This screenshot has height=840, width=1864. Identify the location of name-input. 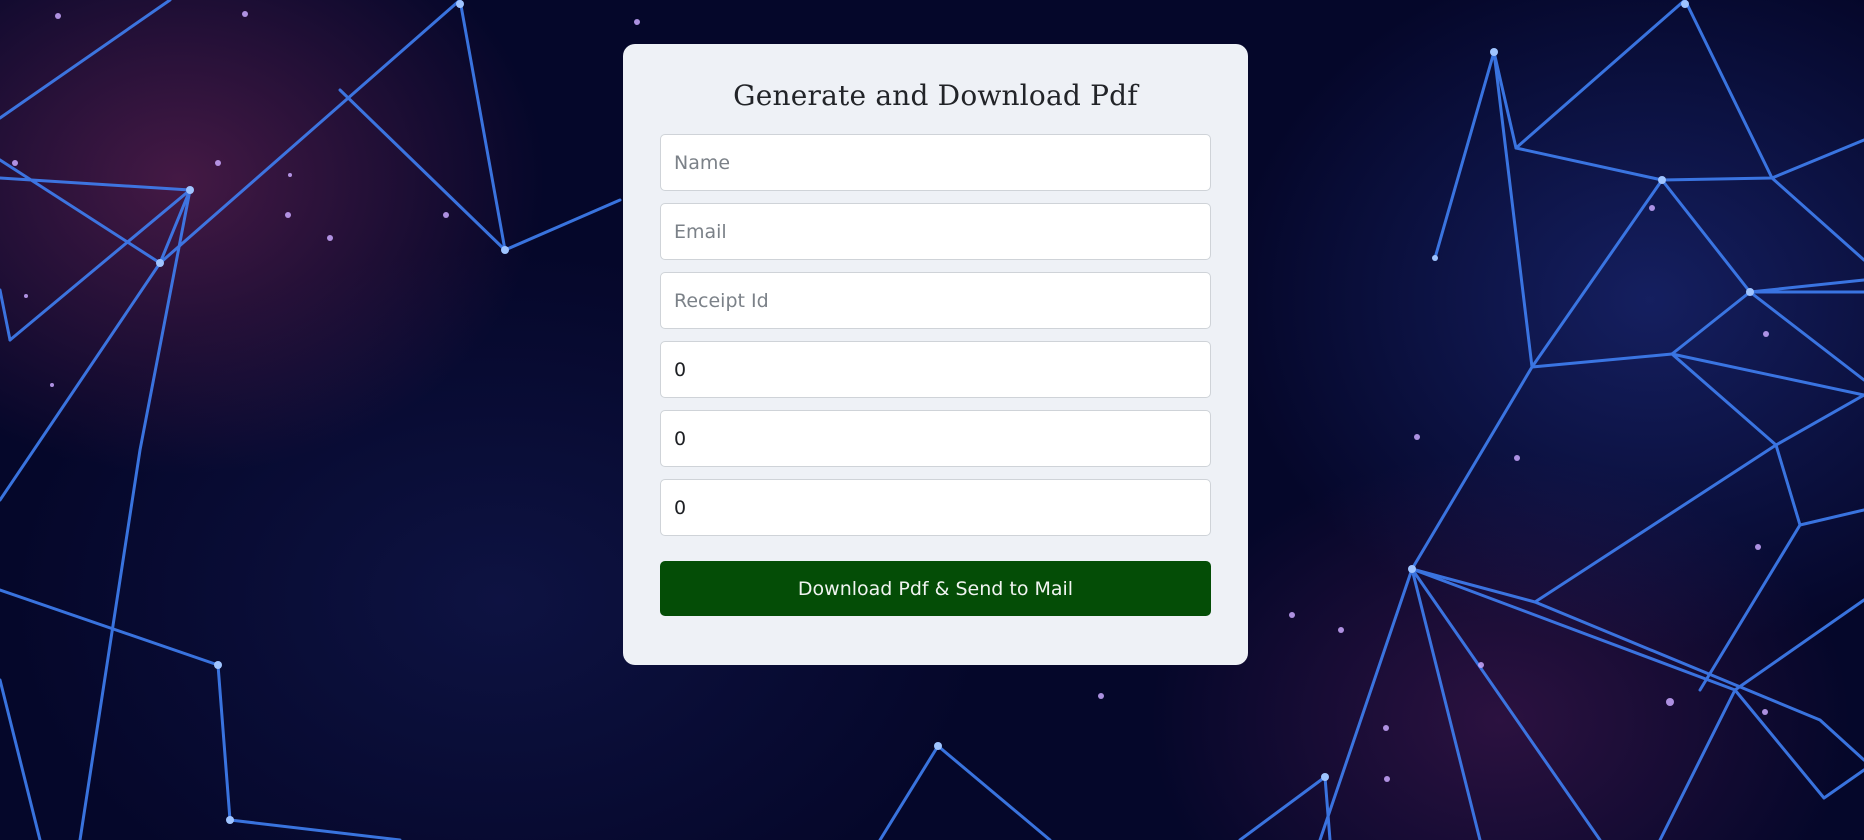
(935, 162).